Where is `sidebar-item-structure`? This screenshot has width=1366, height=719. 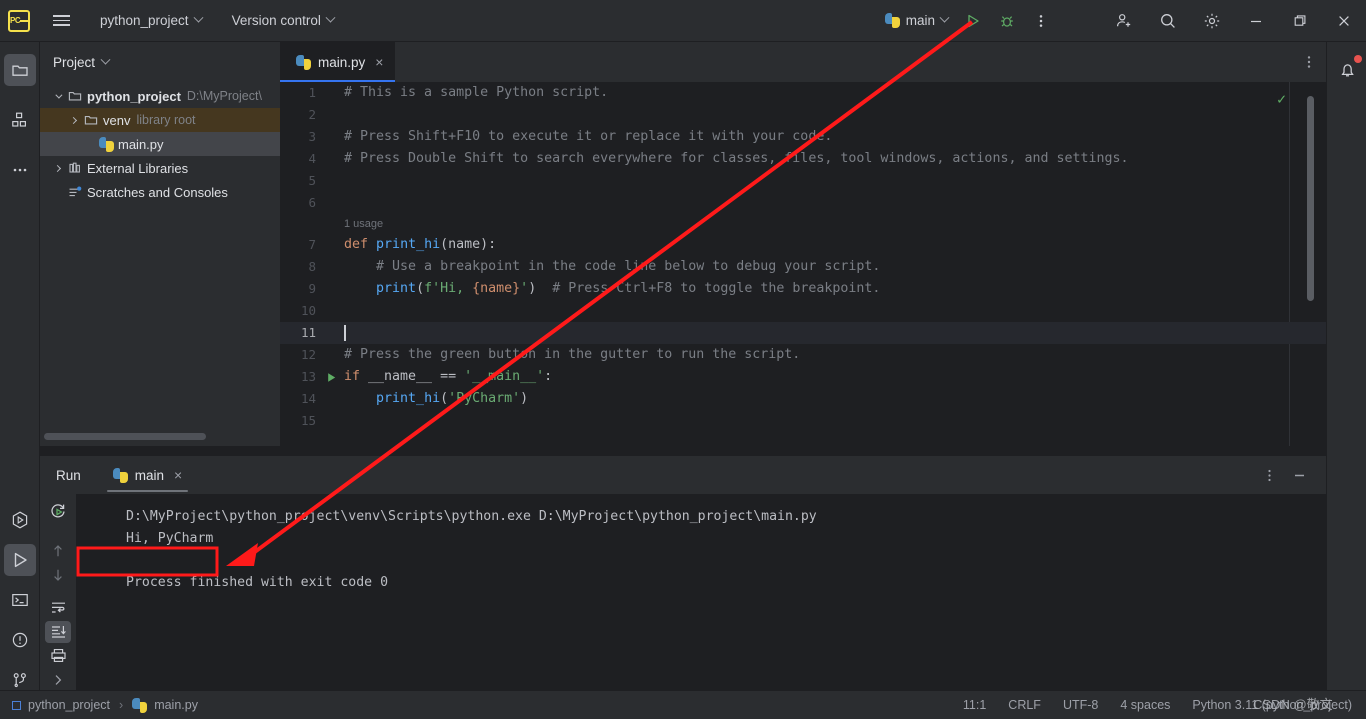
sidebar-item-structure is located at coordinates (20, 120).